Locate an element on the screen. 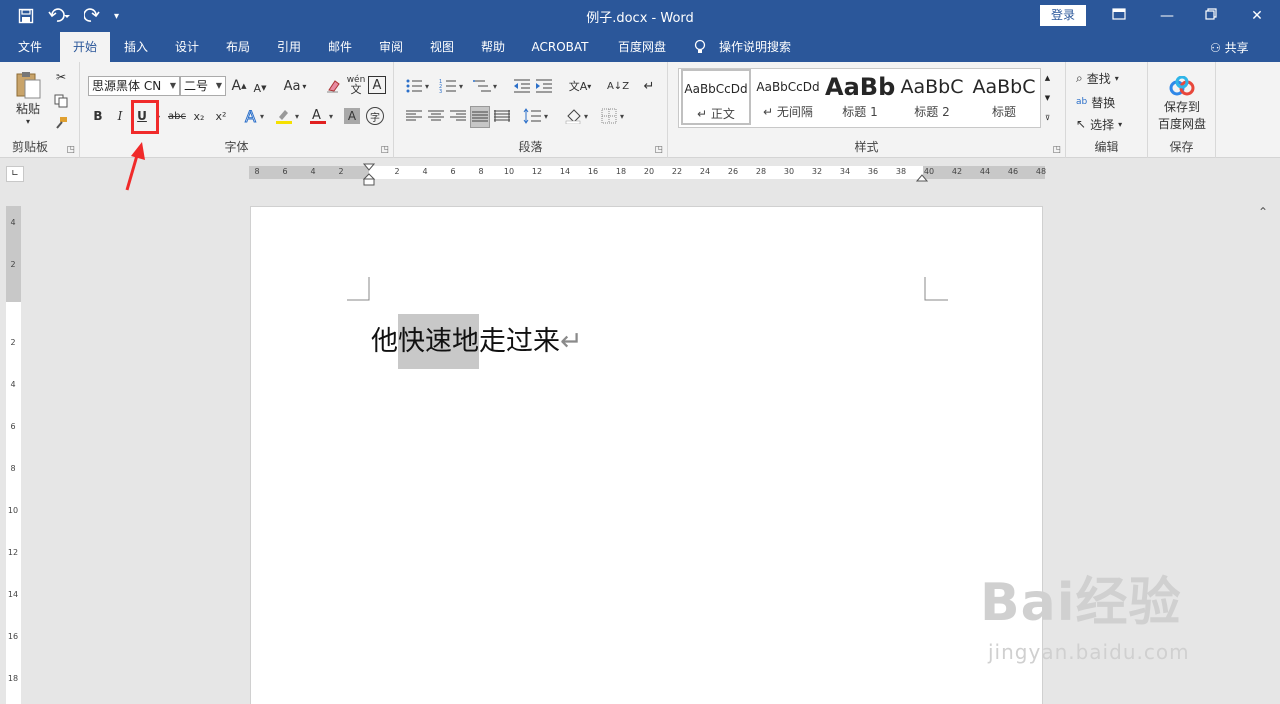  format-painter-icon is located at coordinates (61, 123).